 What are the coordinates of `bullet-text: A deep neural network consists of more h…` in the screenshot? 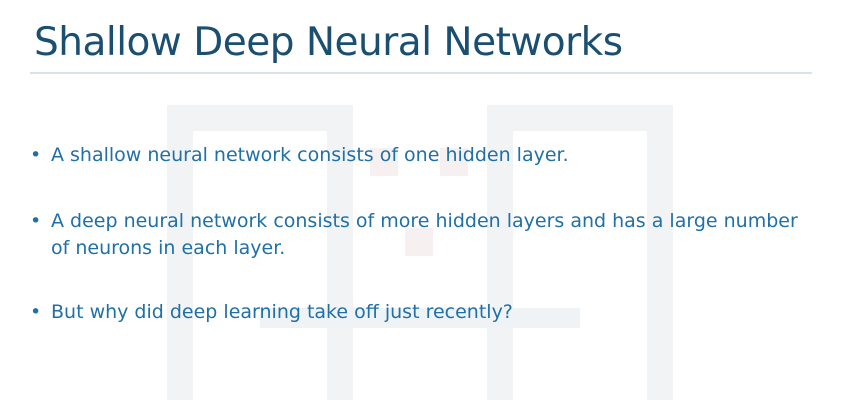 It's located at (424, 234).